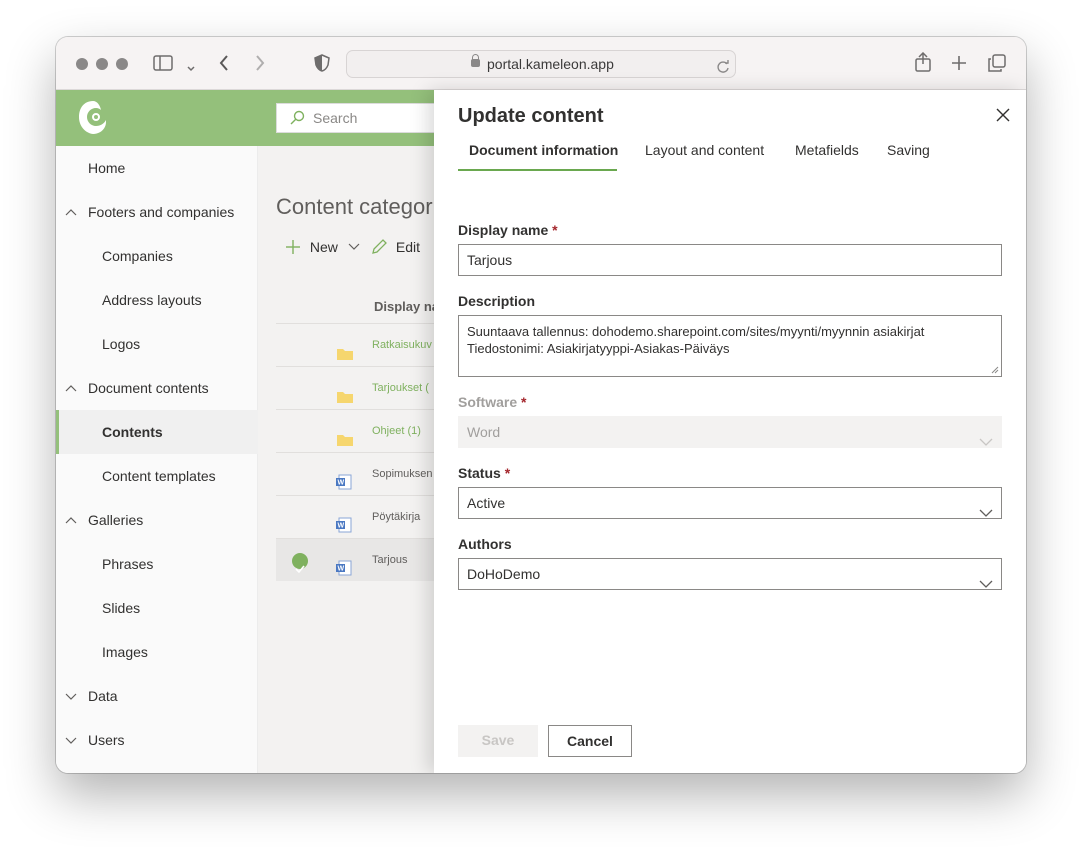  I want to click on nav-group-galleries: Galleries, so click(157, 520).